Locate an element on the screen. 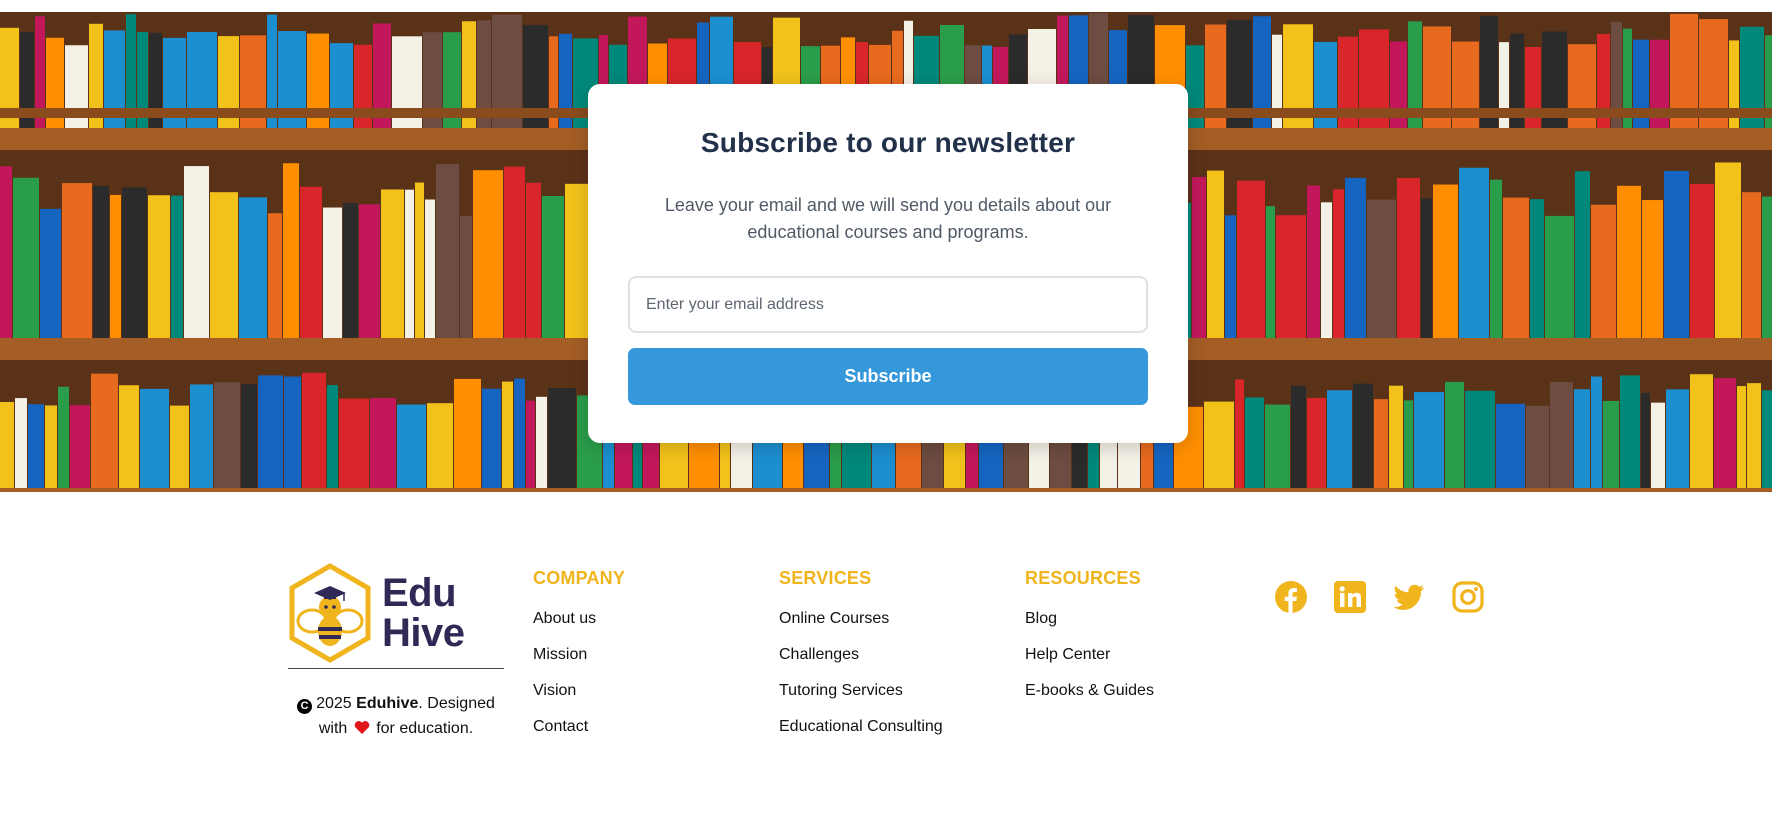 This screenshot has height=817, width=1772. copyright-icon: C is located at coordinates (305, 706).